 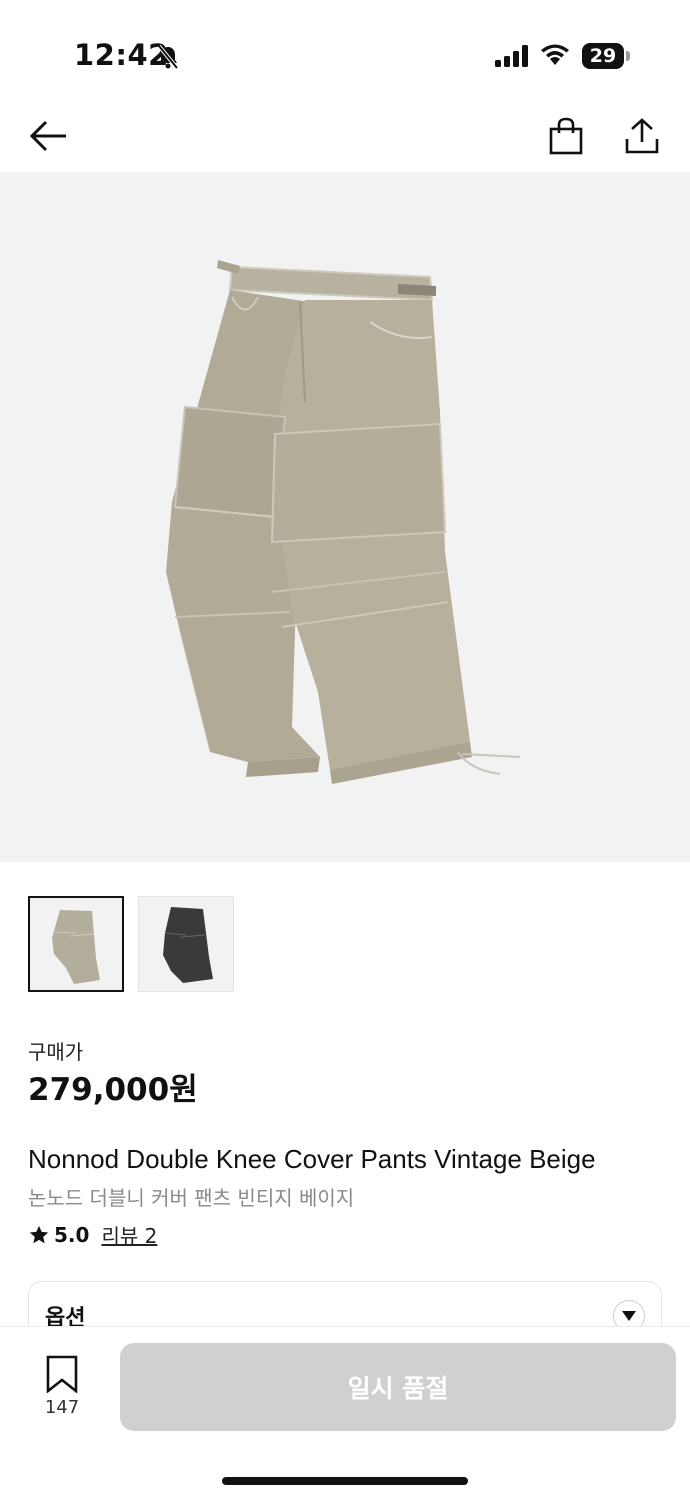 I want to click on price-value: 279,000원, so click(x=113, y=1090).